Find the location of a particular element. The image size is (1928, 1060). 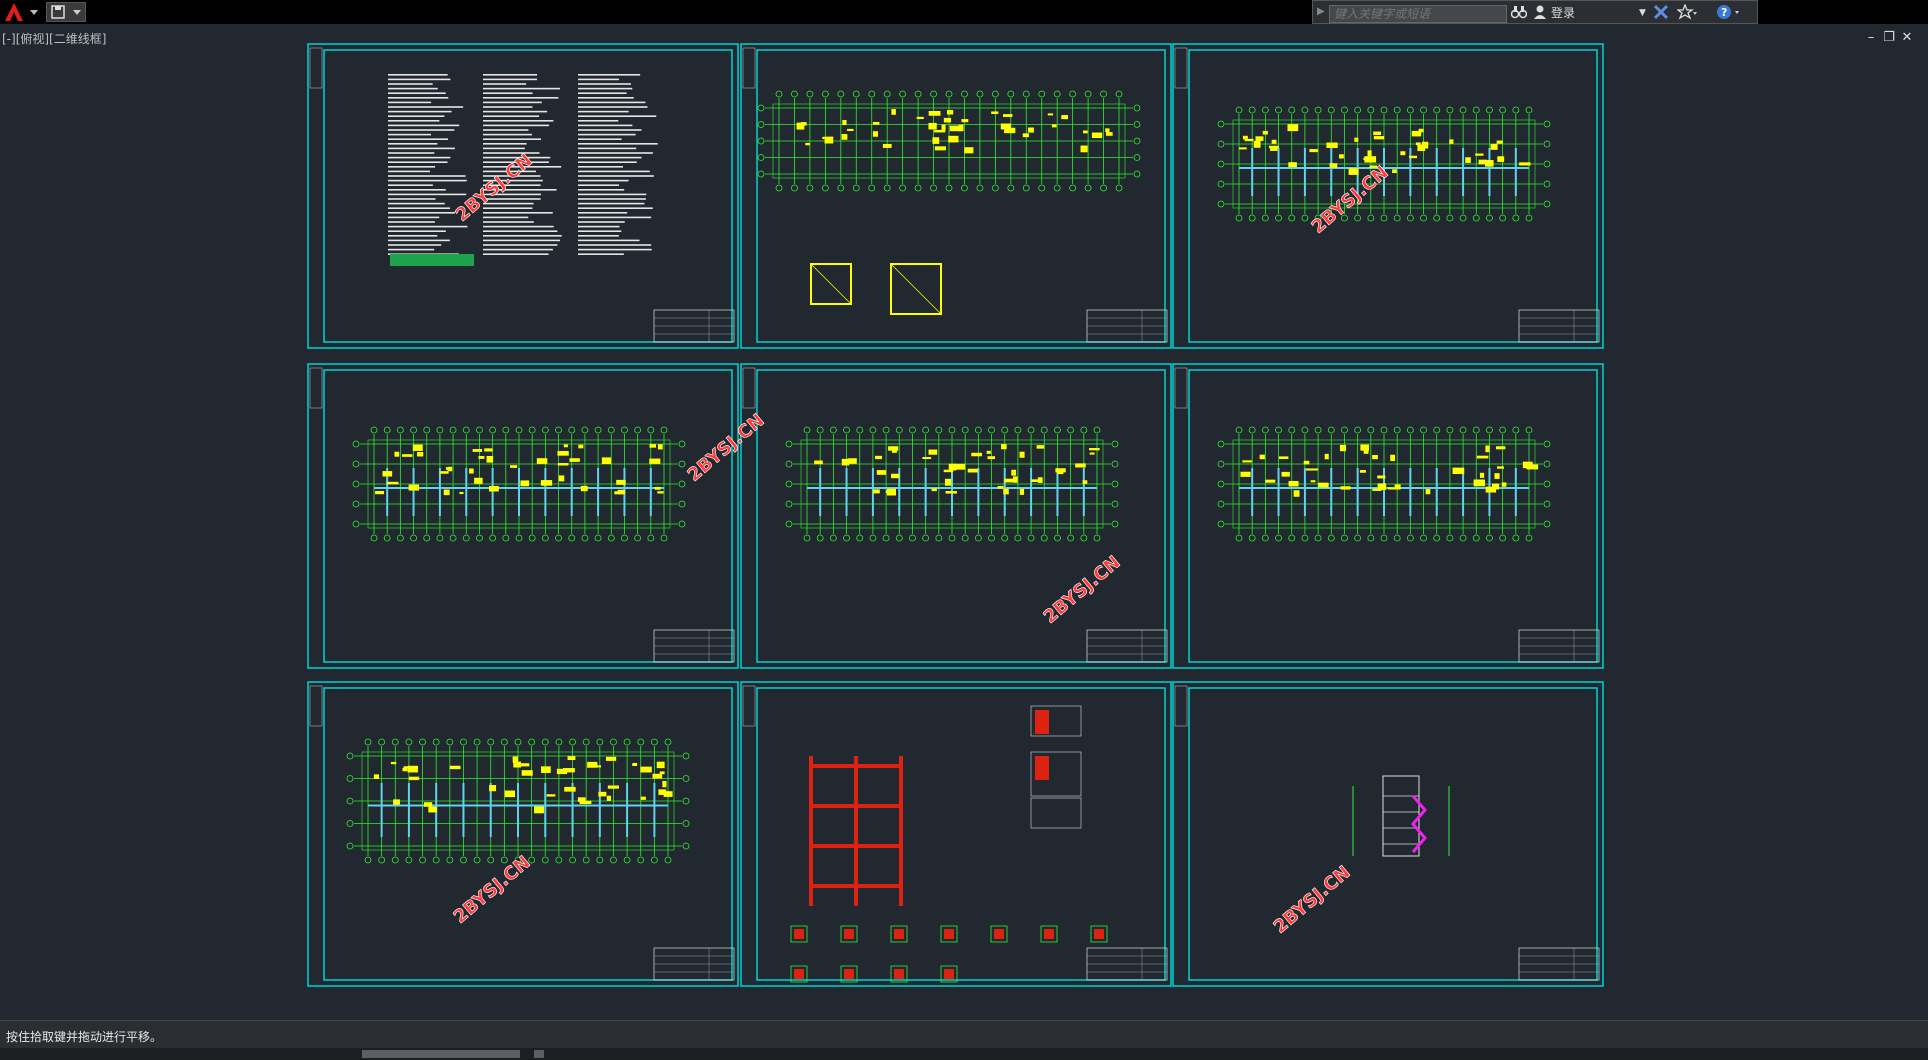

login-link: 登录 is located at coordinates (1563, 13).